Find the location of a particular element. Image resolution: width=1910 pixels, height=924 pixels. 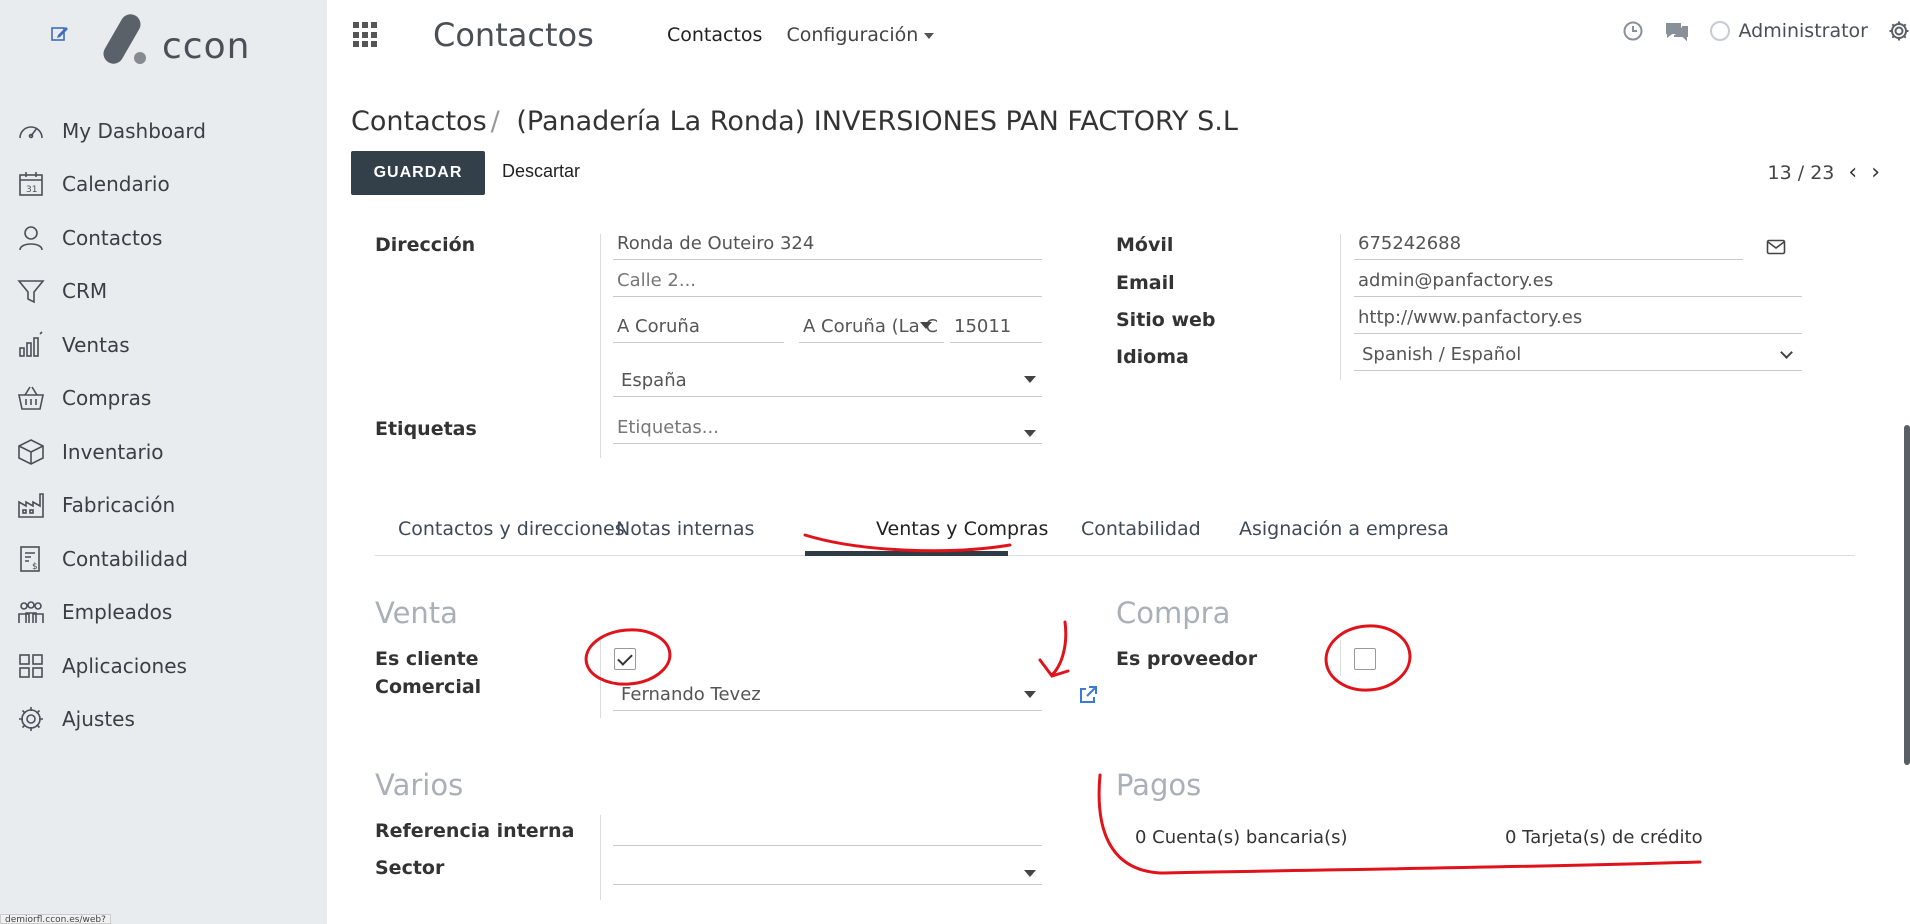

menu-contactos: Contactos is located at coordinates (714, 35).